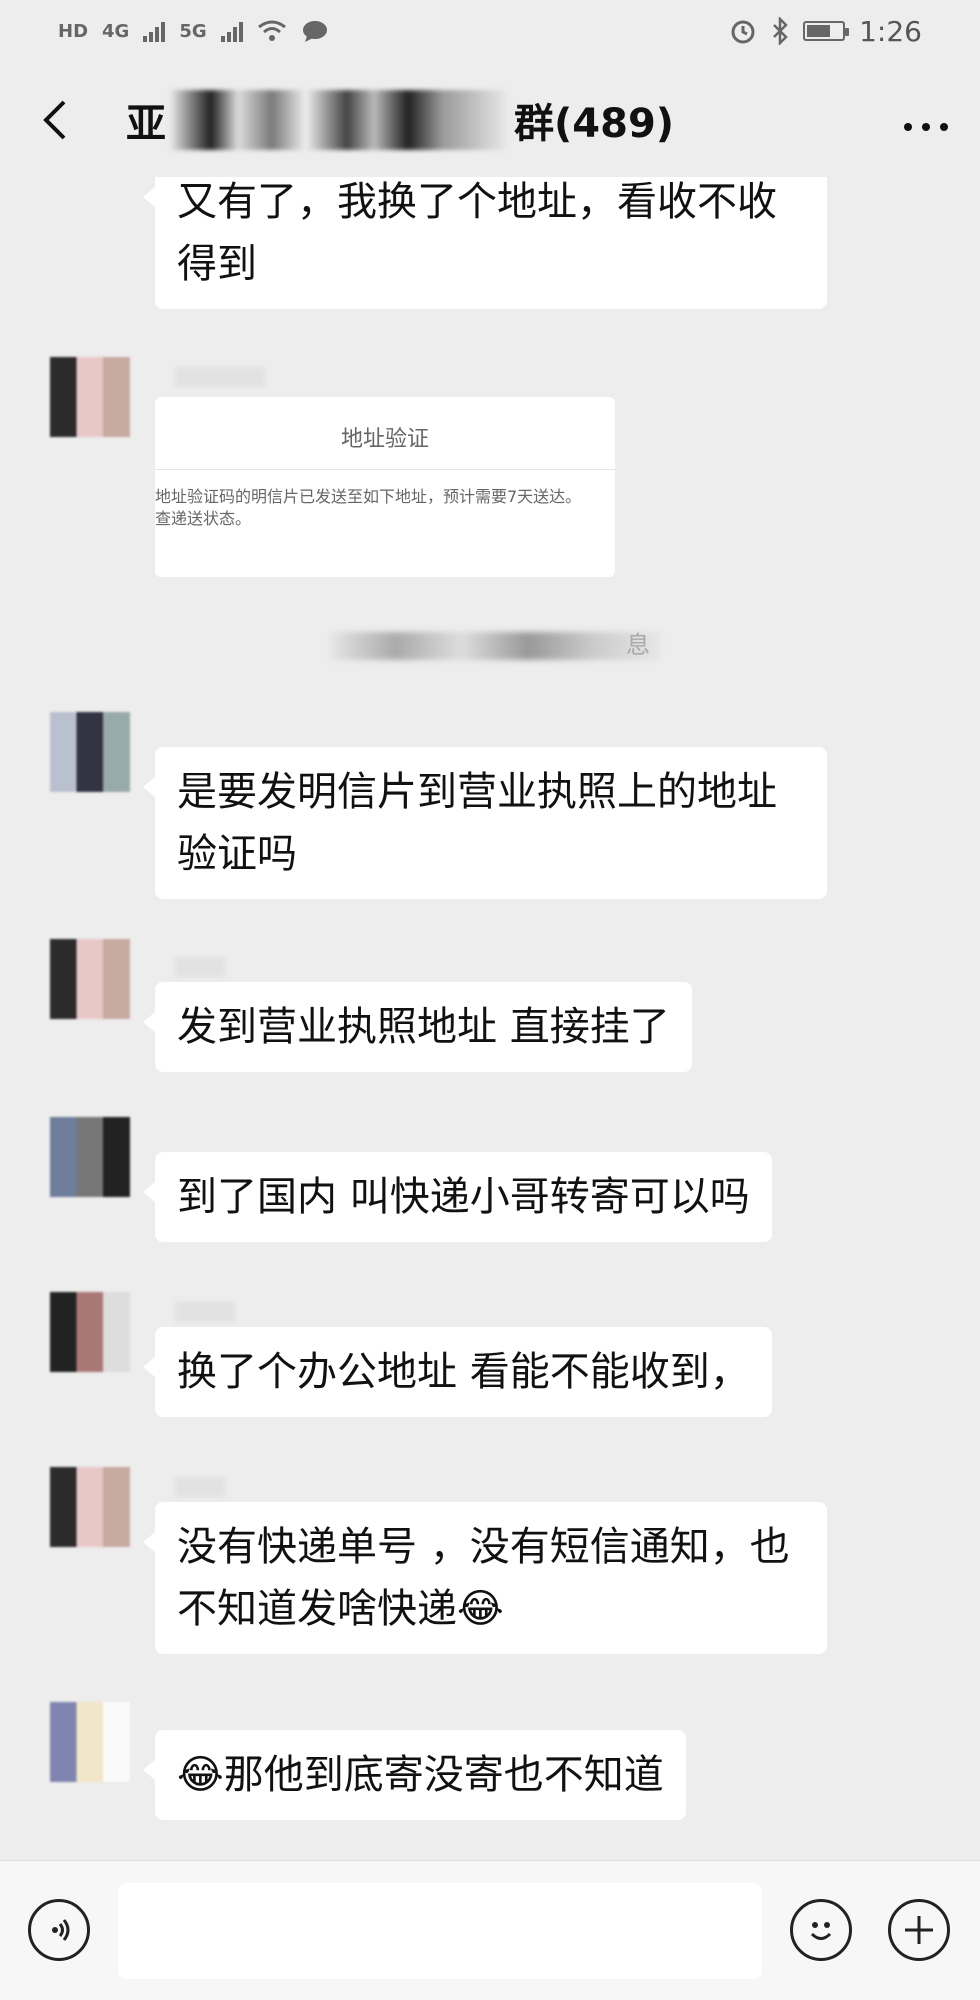 This screenshot has width=980, height=2000. I want to click on voice-button, so click(59, 1930).